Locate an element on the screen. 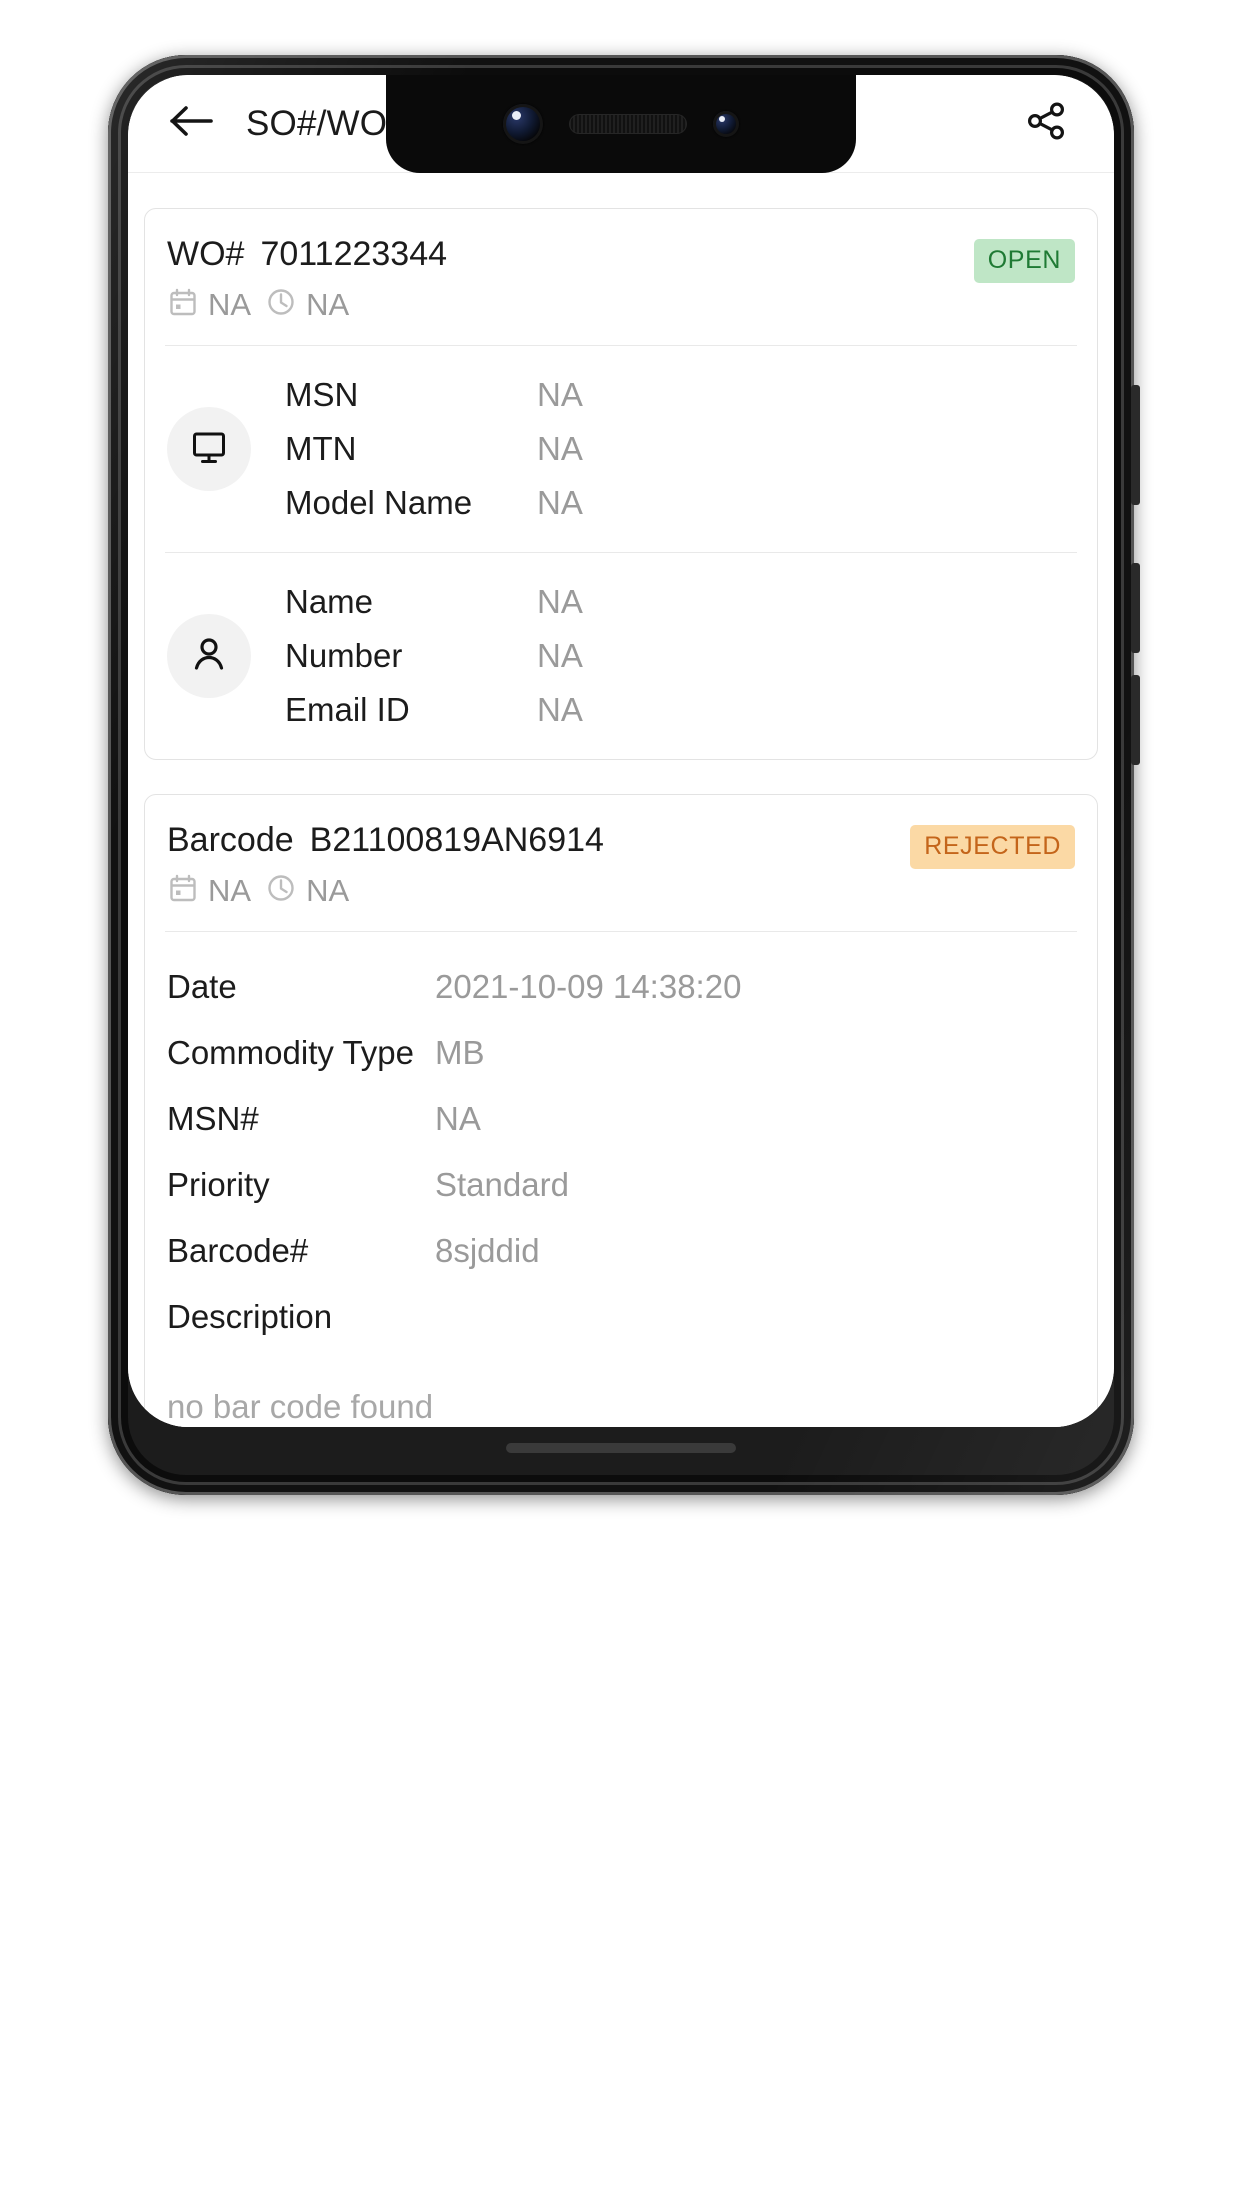  work-order-header: WO# 7011223344 NA NA OPEN is located at coordinates (621, 277).